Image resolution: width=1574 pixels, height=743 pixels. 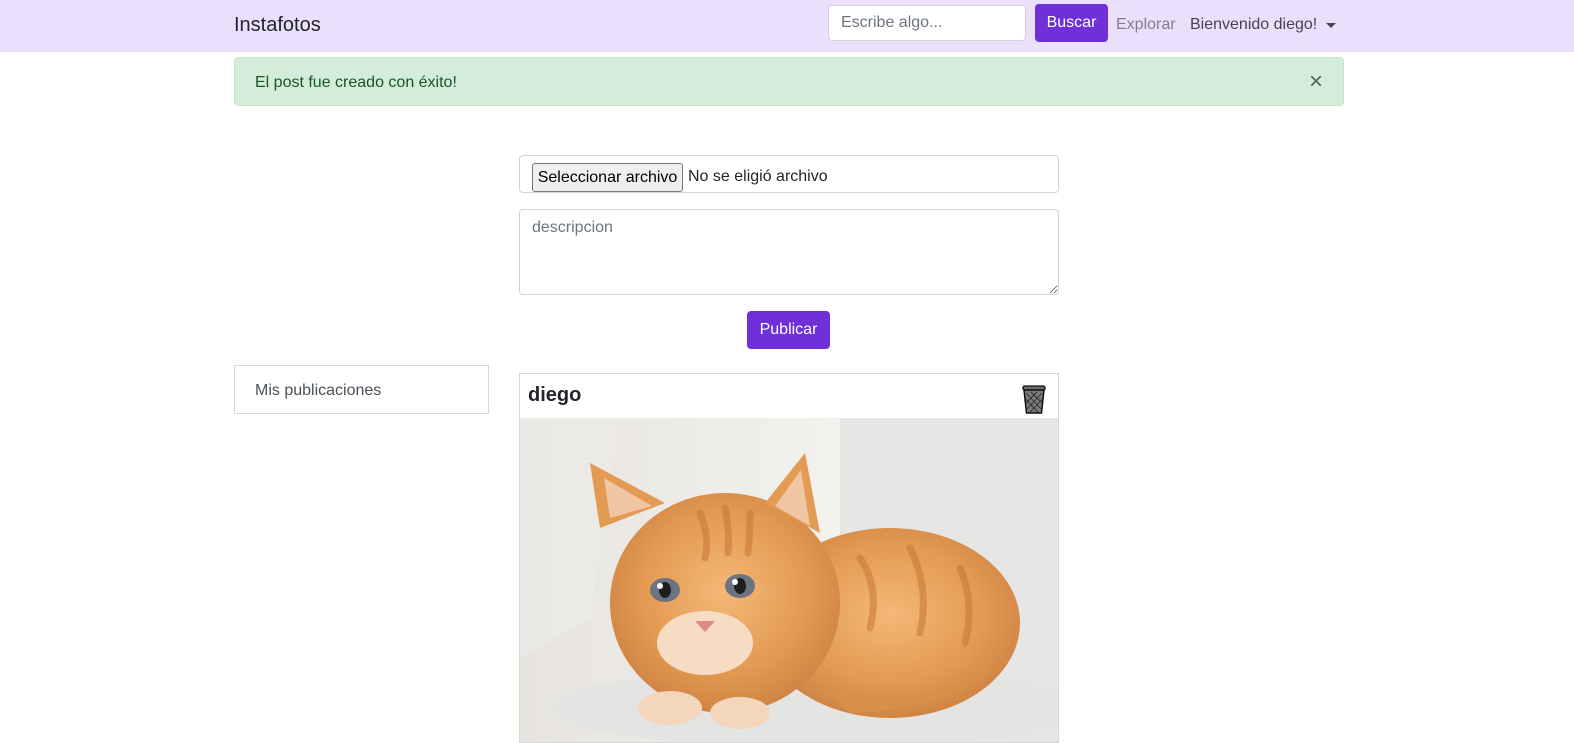 I want to click on post-username: diego, so click(x=555, y=395).